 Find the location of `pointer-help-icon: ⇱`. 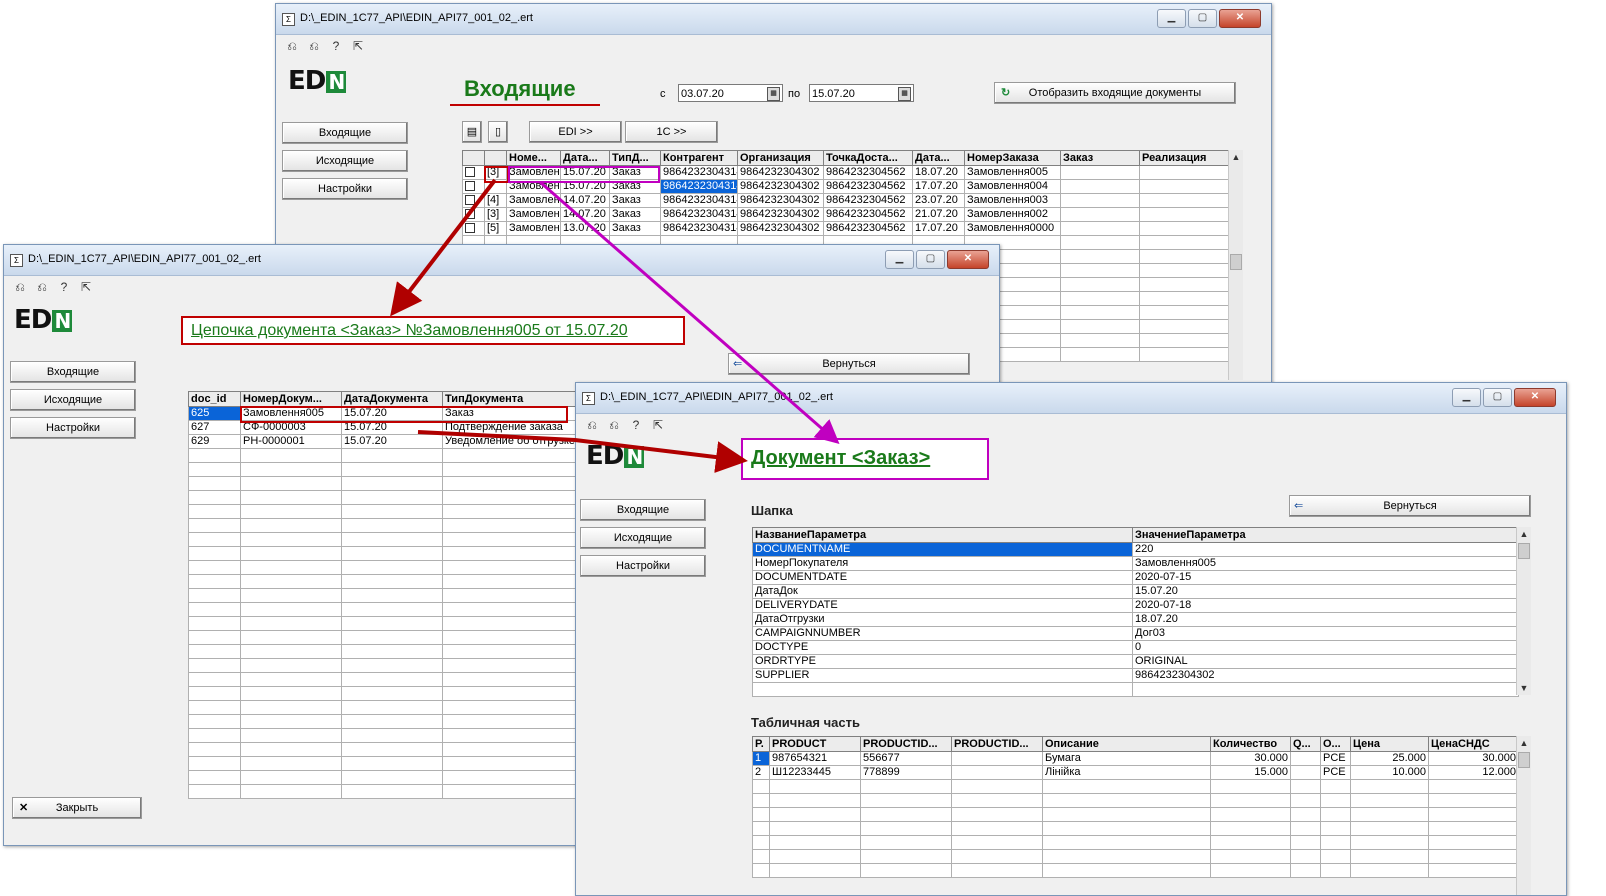

pointer-help-icon: ⇱ is located at coordinates (358, 46).